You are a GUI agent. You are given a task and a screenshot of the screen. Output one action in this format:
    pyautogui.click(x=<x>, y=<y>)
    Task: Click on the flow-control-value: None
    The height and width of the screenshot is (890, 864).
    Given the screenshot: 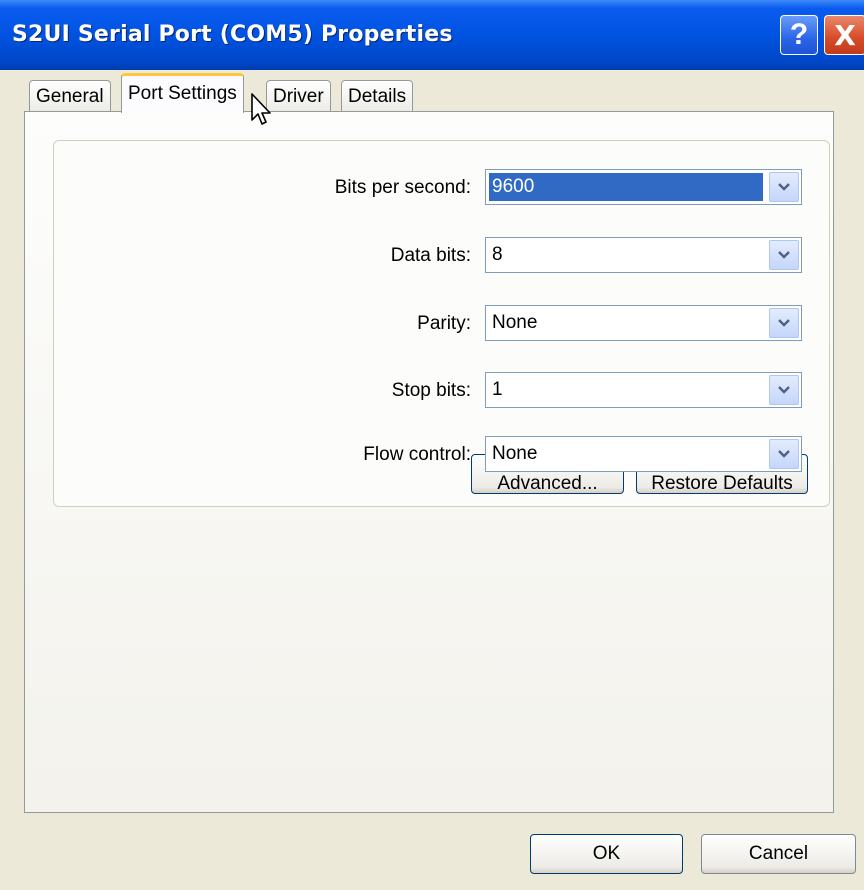 What is the action you would take?
    pyautogui.click(x=515, y=453)
    